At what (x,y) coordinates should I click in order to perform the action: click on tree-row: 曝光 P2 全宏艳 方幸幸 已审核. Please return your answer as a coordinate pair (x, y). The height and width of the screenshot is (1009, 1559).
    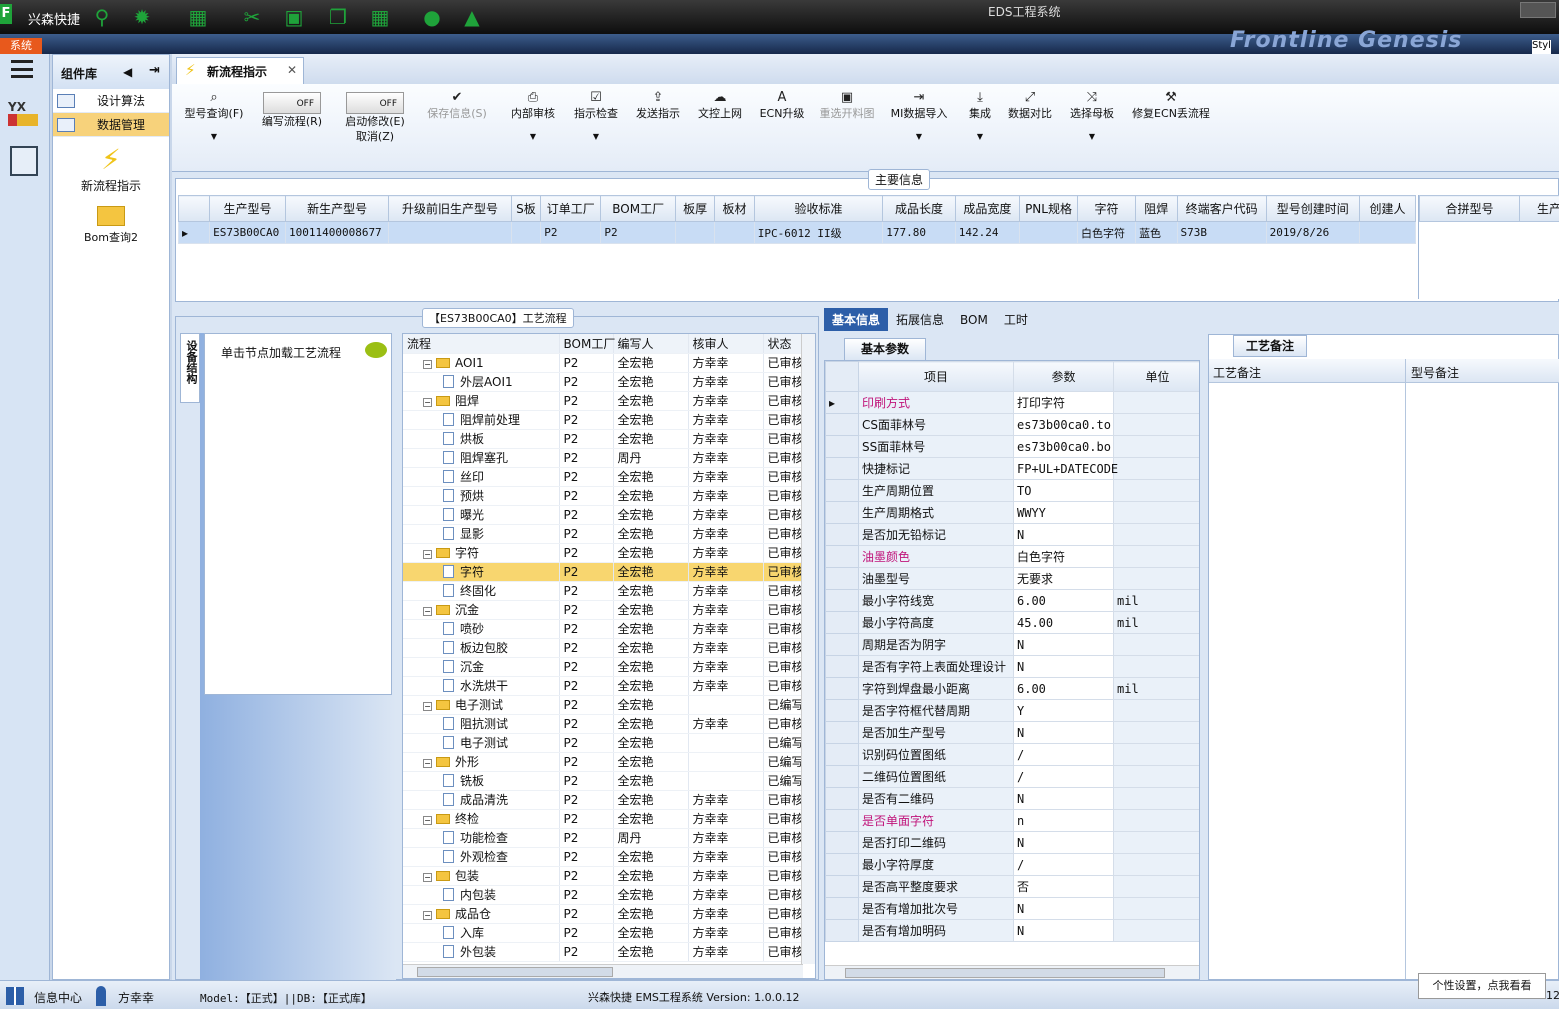
    Looking at the image, I should click on (603, 515).